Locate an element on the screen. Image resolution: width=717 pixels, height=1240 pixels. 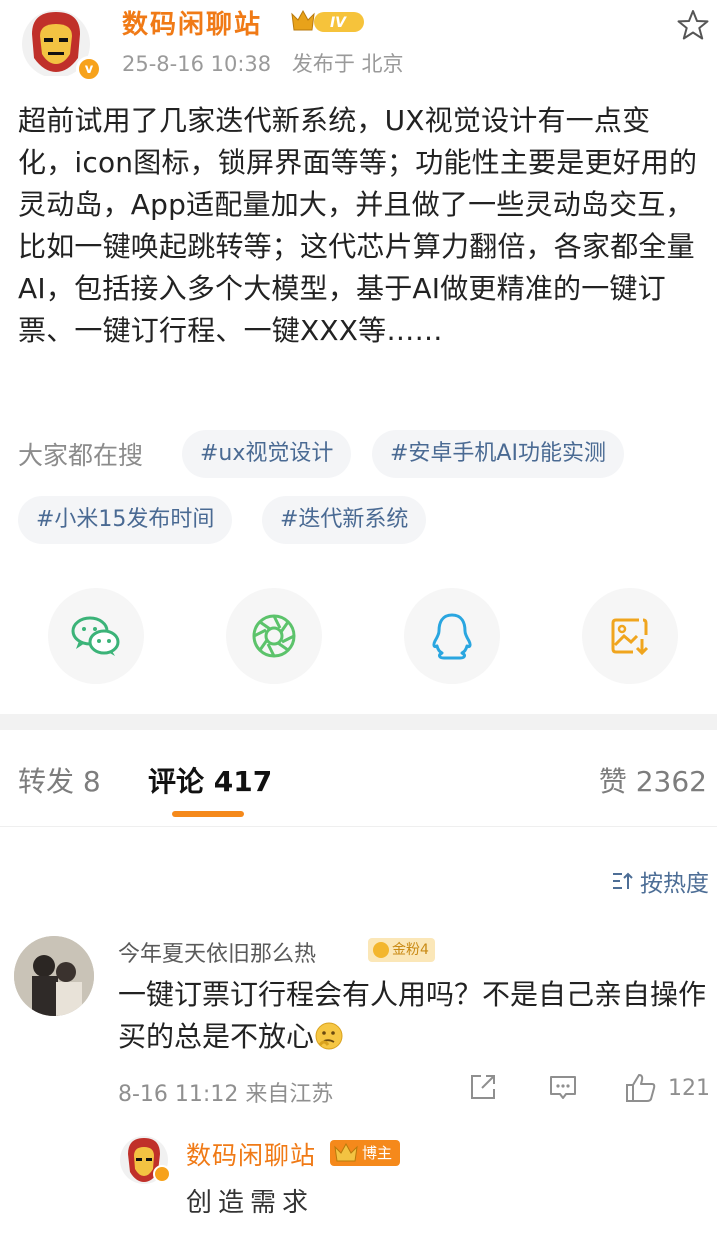
blogger-badge-label: 博主 is located at coordinates (377, 1153).